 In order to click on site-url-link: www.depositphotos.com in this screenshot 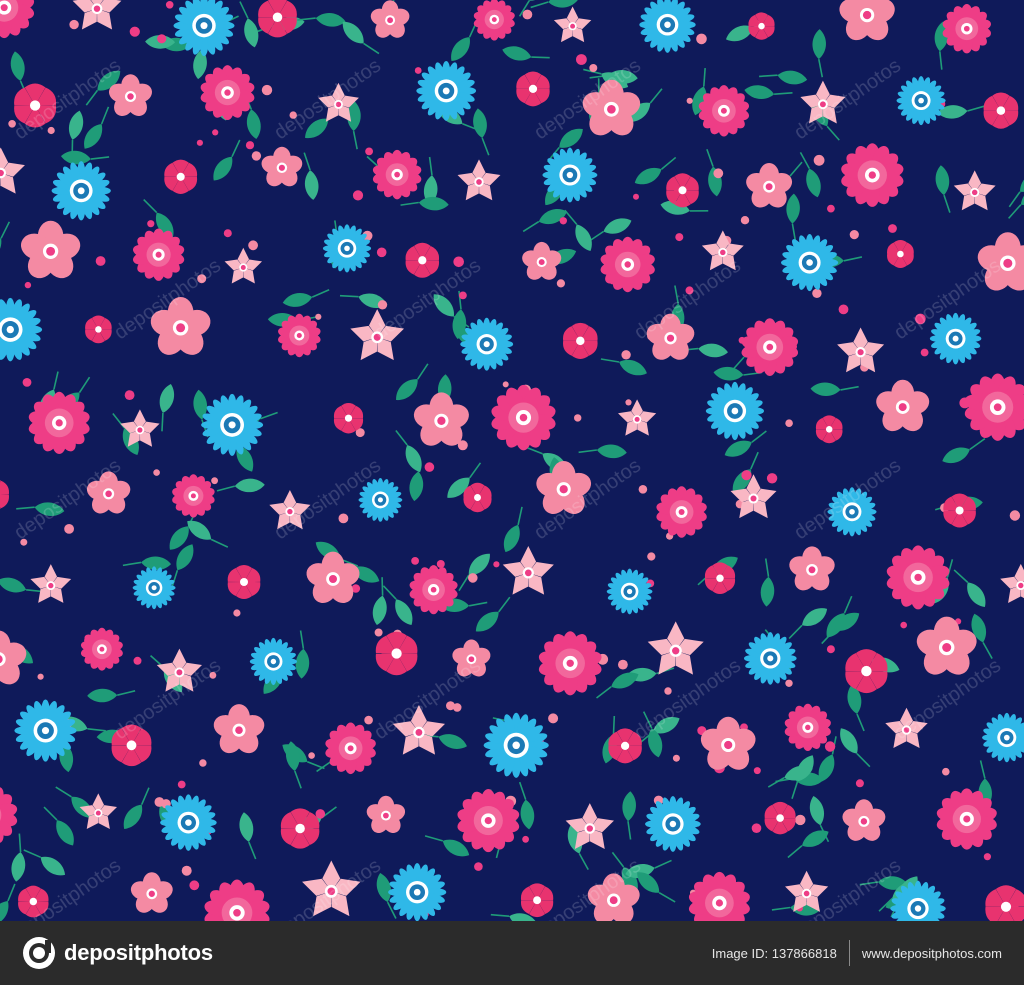, I will do `click(926, 953)`.